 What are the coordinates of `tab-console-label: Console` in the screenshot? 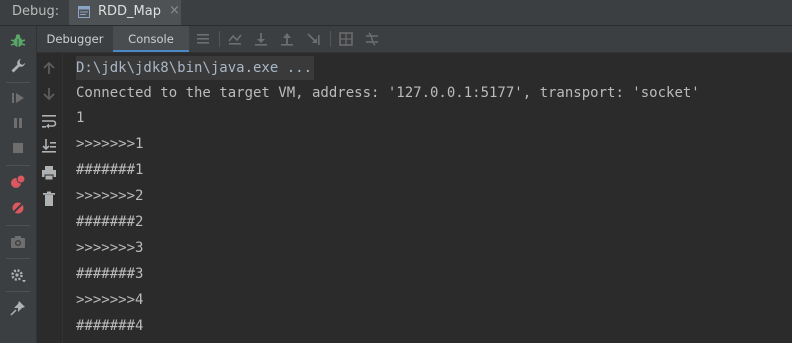 It's located at (151, 39).